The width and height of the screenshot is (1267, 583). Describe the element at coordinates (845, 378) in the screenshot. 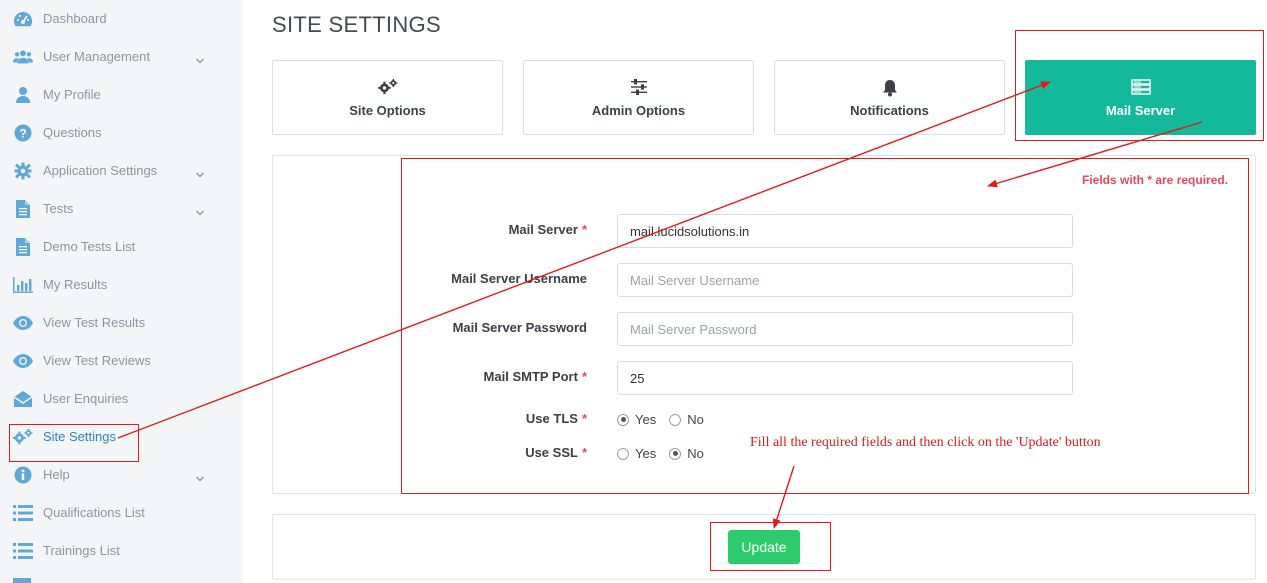

I see `mail-smtp-port-input` at that location.